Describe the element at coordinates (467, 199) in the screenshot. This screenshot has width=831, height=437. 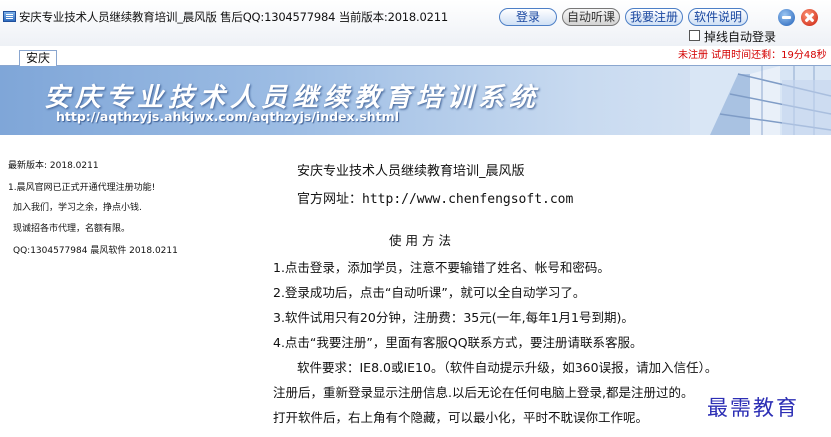
I see `site-url-link: http://www.chenfengsoft.com` at that location.